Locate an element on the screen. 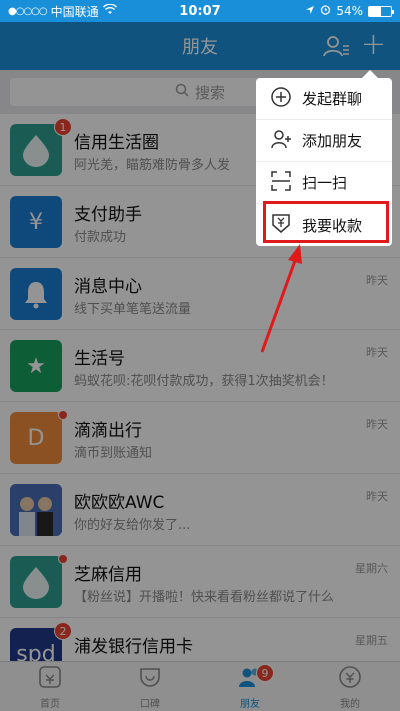  alarm-icon is located at coordinates (325, 11).